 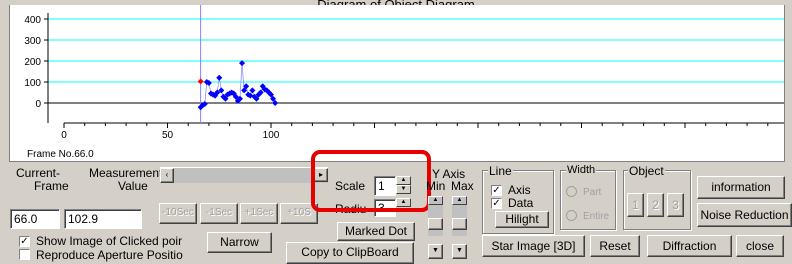 I want to click on frame-scrollbar: ‹, so click(x=244, y=175).